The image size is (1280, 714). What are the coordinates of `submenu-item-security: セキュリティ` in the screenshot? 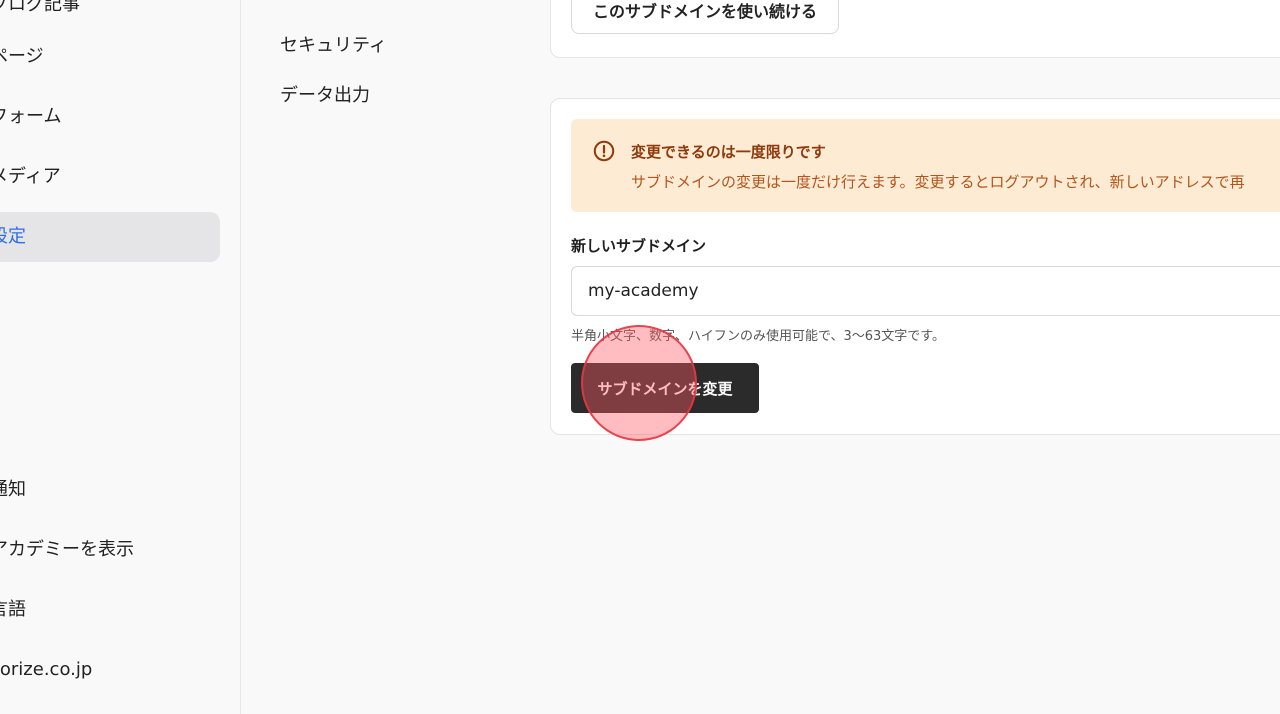 It's located at (333, 44).